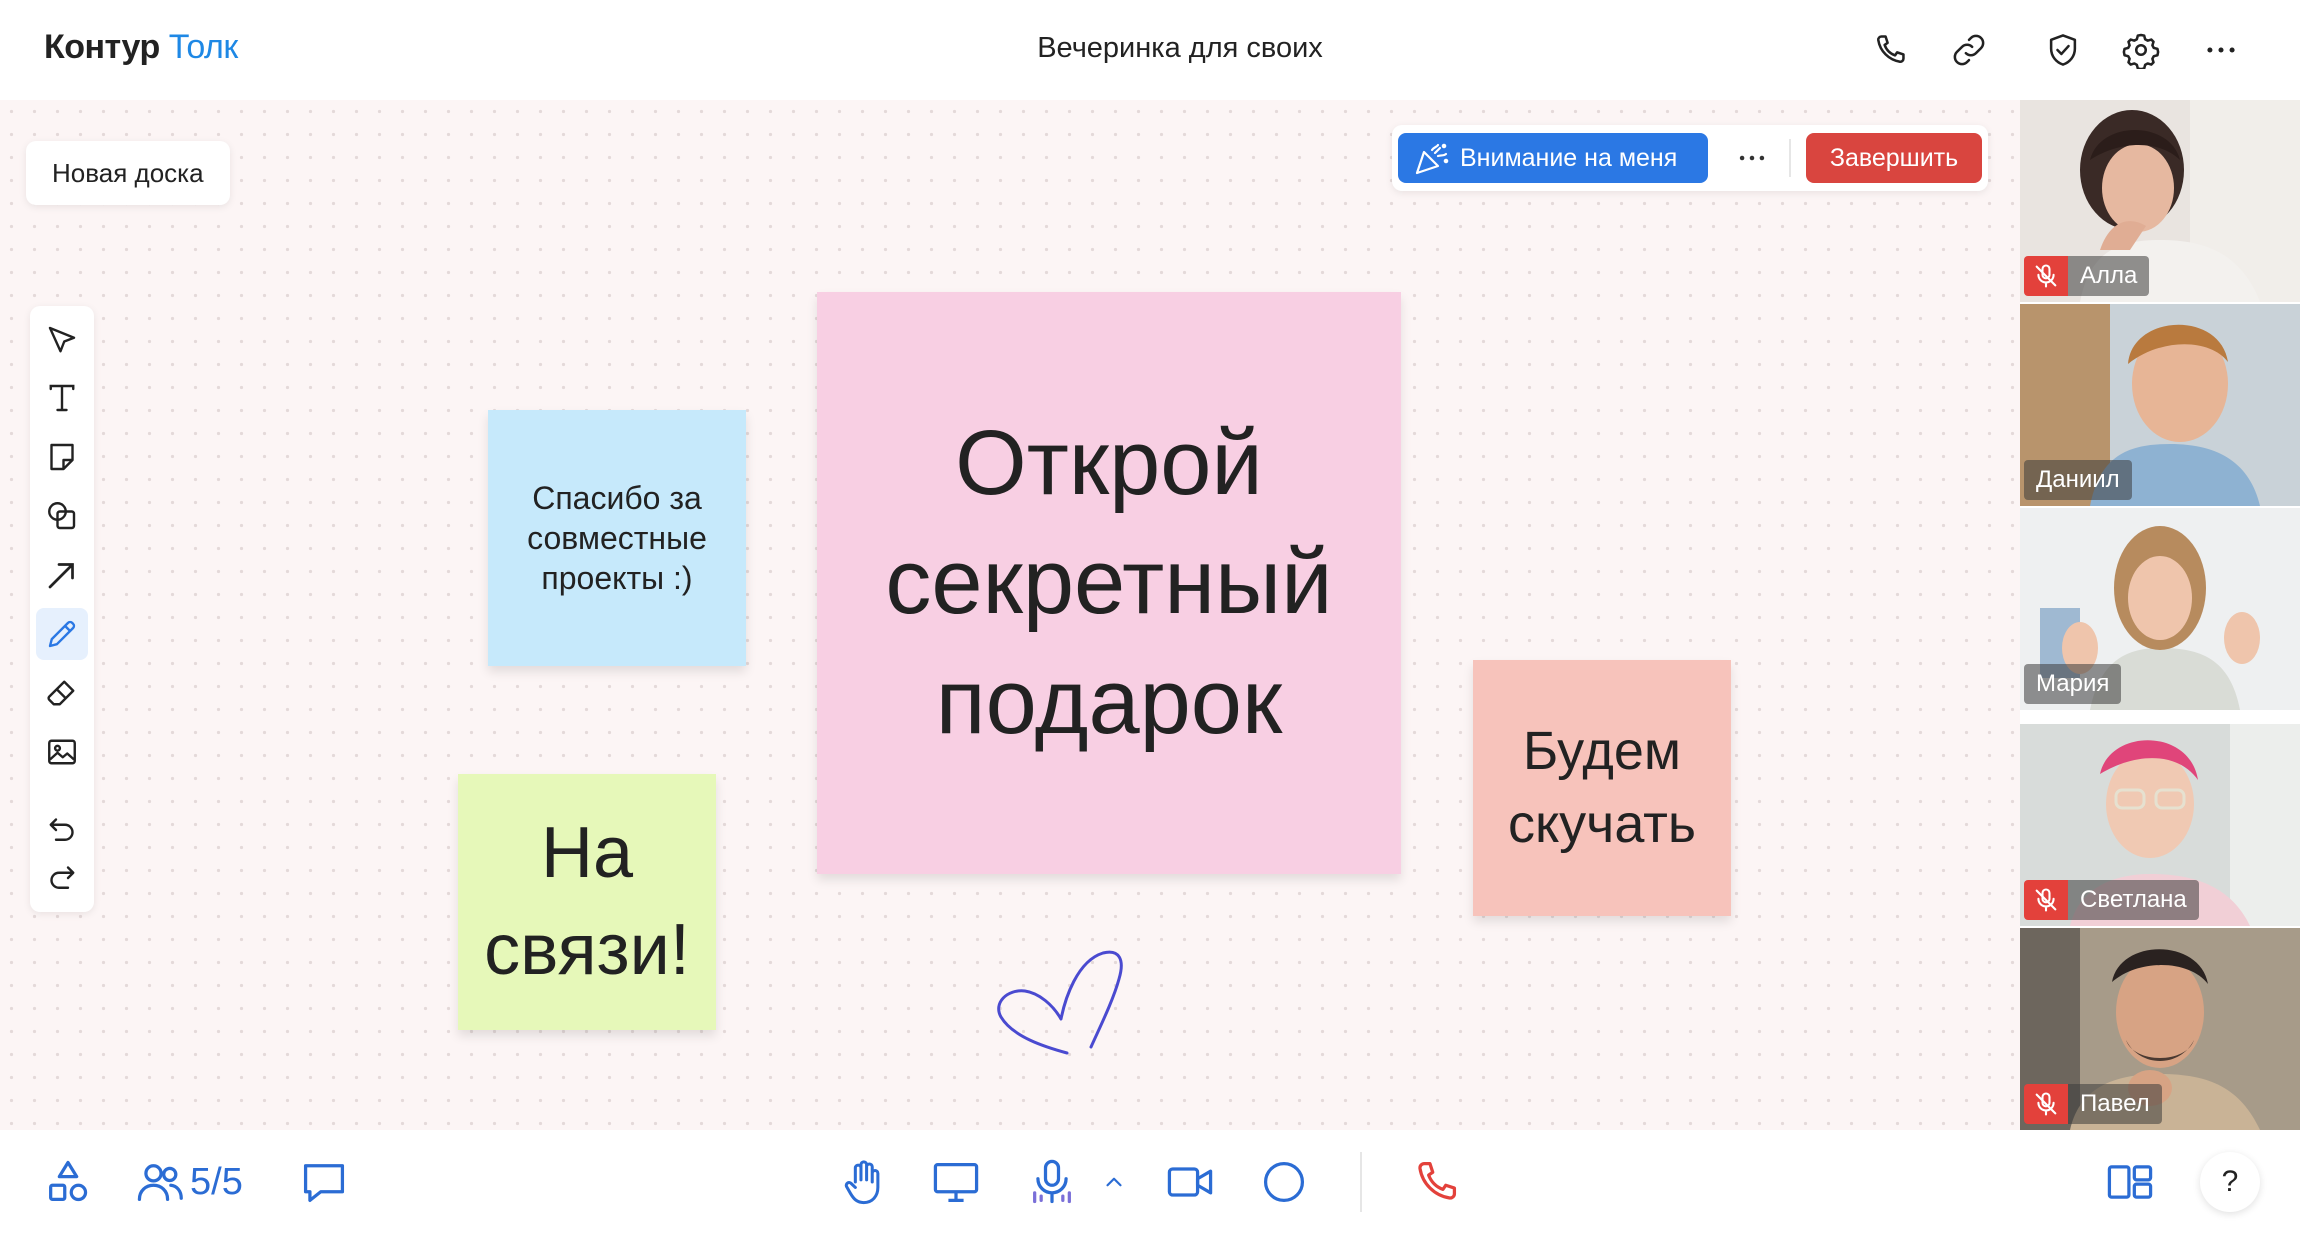  I want to click on actionbar-more-button, so click(1752, 158).